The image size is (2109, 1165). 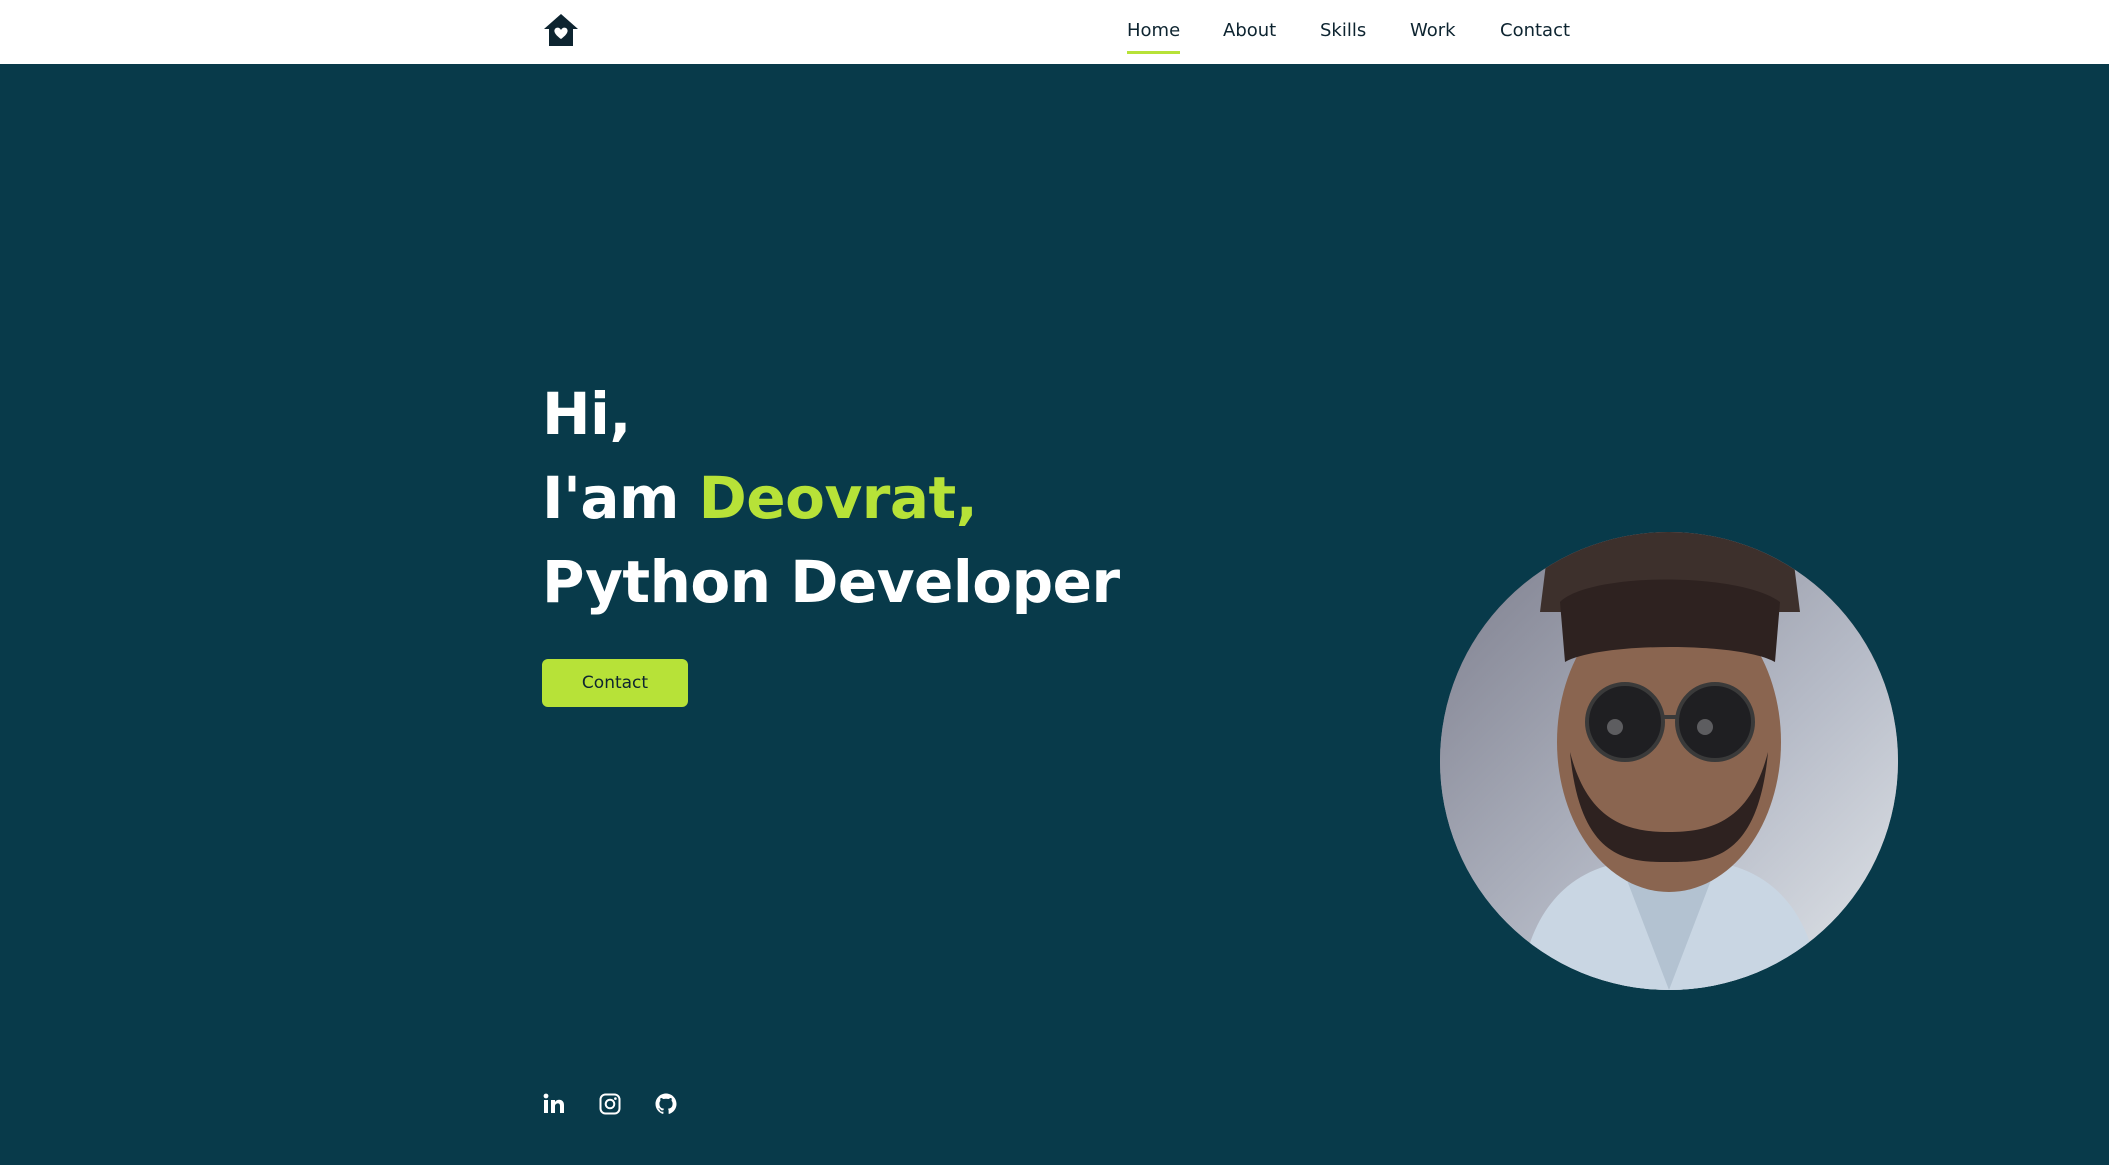 I want to click on hero-greeting: Hi,, so click(x=586, y=414).